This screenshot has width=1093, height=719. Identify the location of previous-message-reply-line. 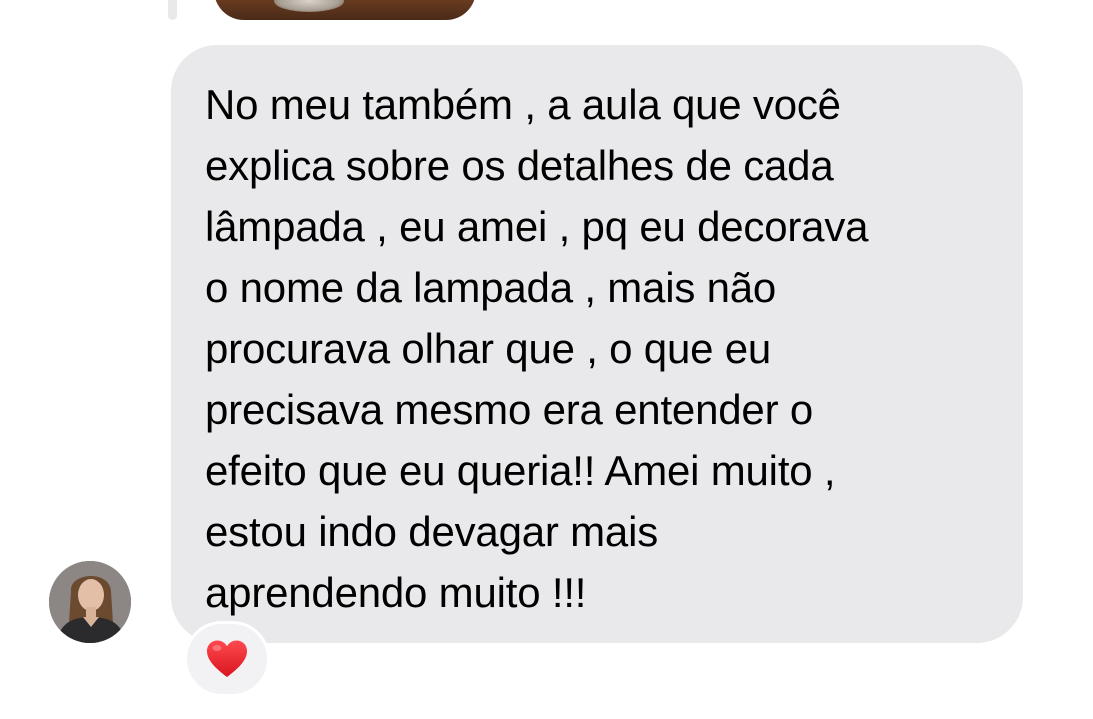
(172, 10).